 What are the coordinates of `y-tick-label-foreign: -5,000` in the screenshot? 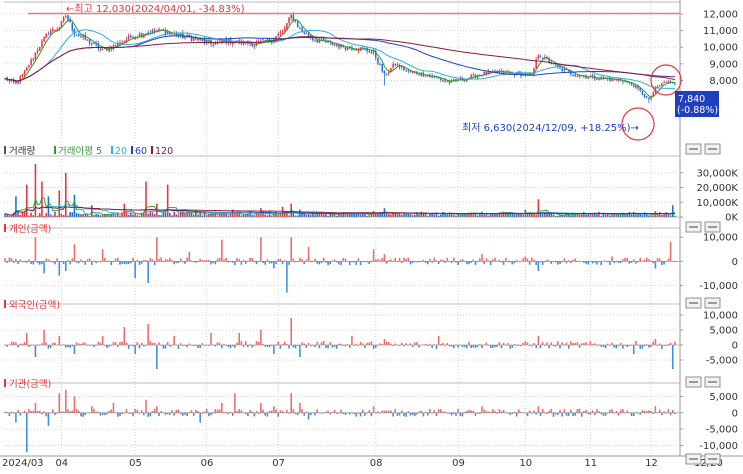 It's located at (722, 361).